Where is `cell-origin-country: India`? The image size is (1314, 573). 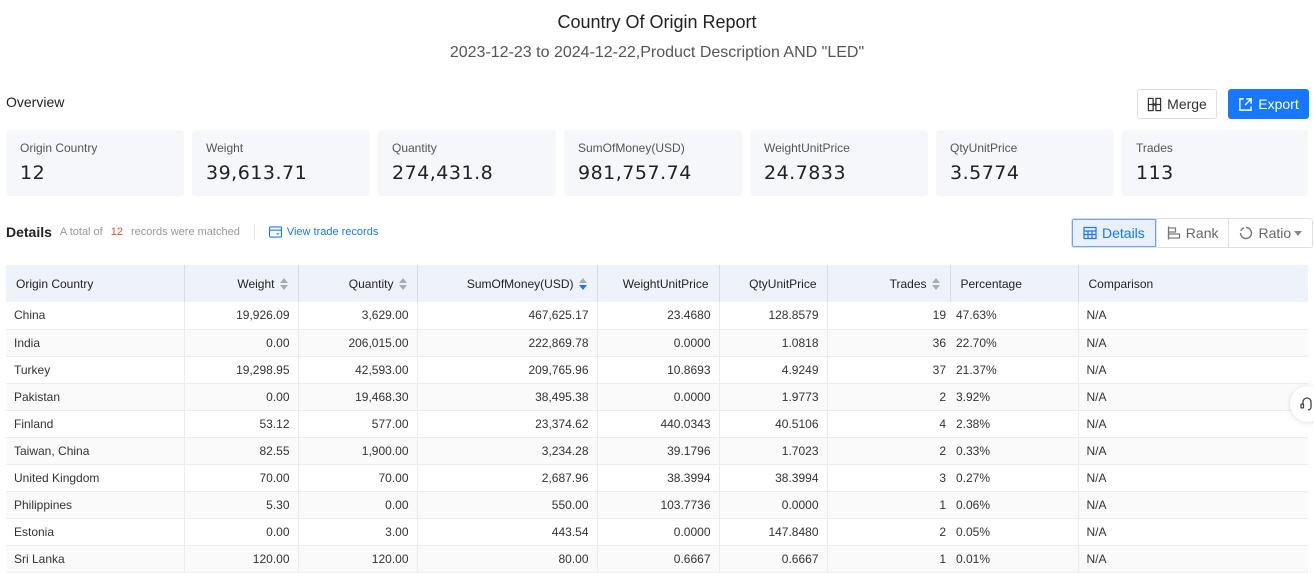 cell-origin-country: India is located at coordinates (95, 343).